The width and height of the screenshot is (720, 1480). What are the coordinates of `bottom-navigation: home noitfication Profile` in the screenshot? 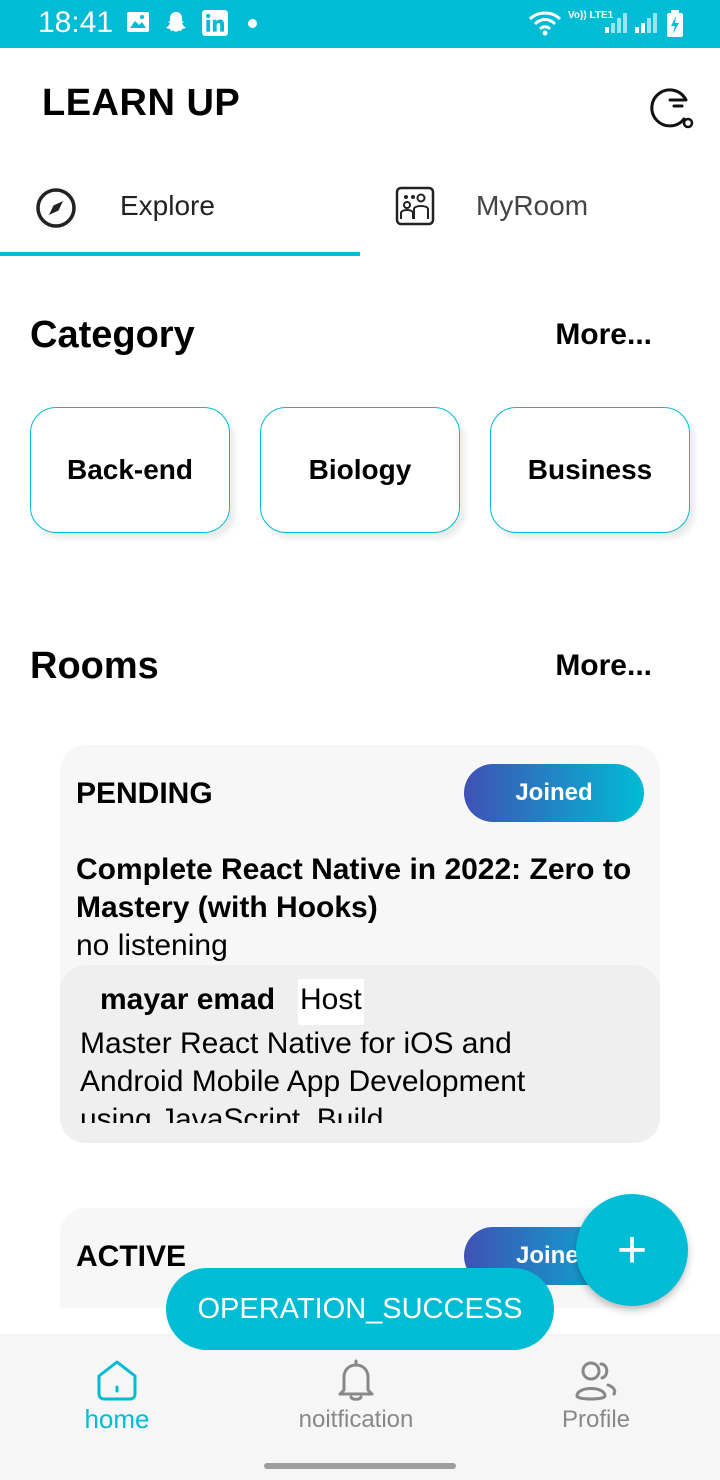 It's located at (360, 1392).